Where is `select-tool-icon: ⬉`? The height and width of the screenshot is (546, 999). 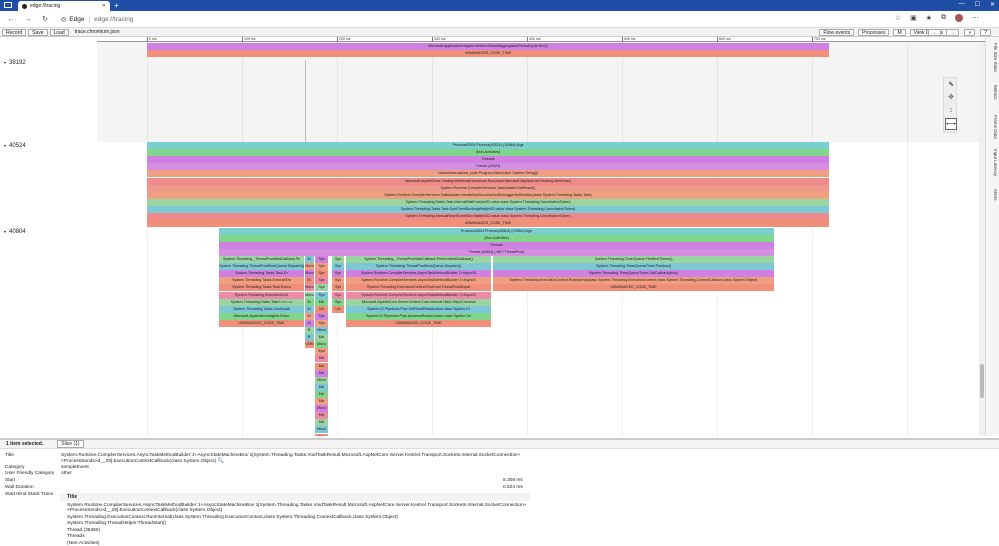 select-tool-icon: ⬉ is located at coordinates (951, 85).